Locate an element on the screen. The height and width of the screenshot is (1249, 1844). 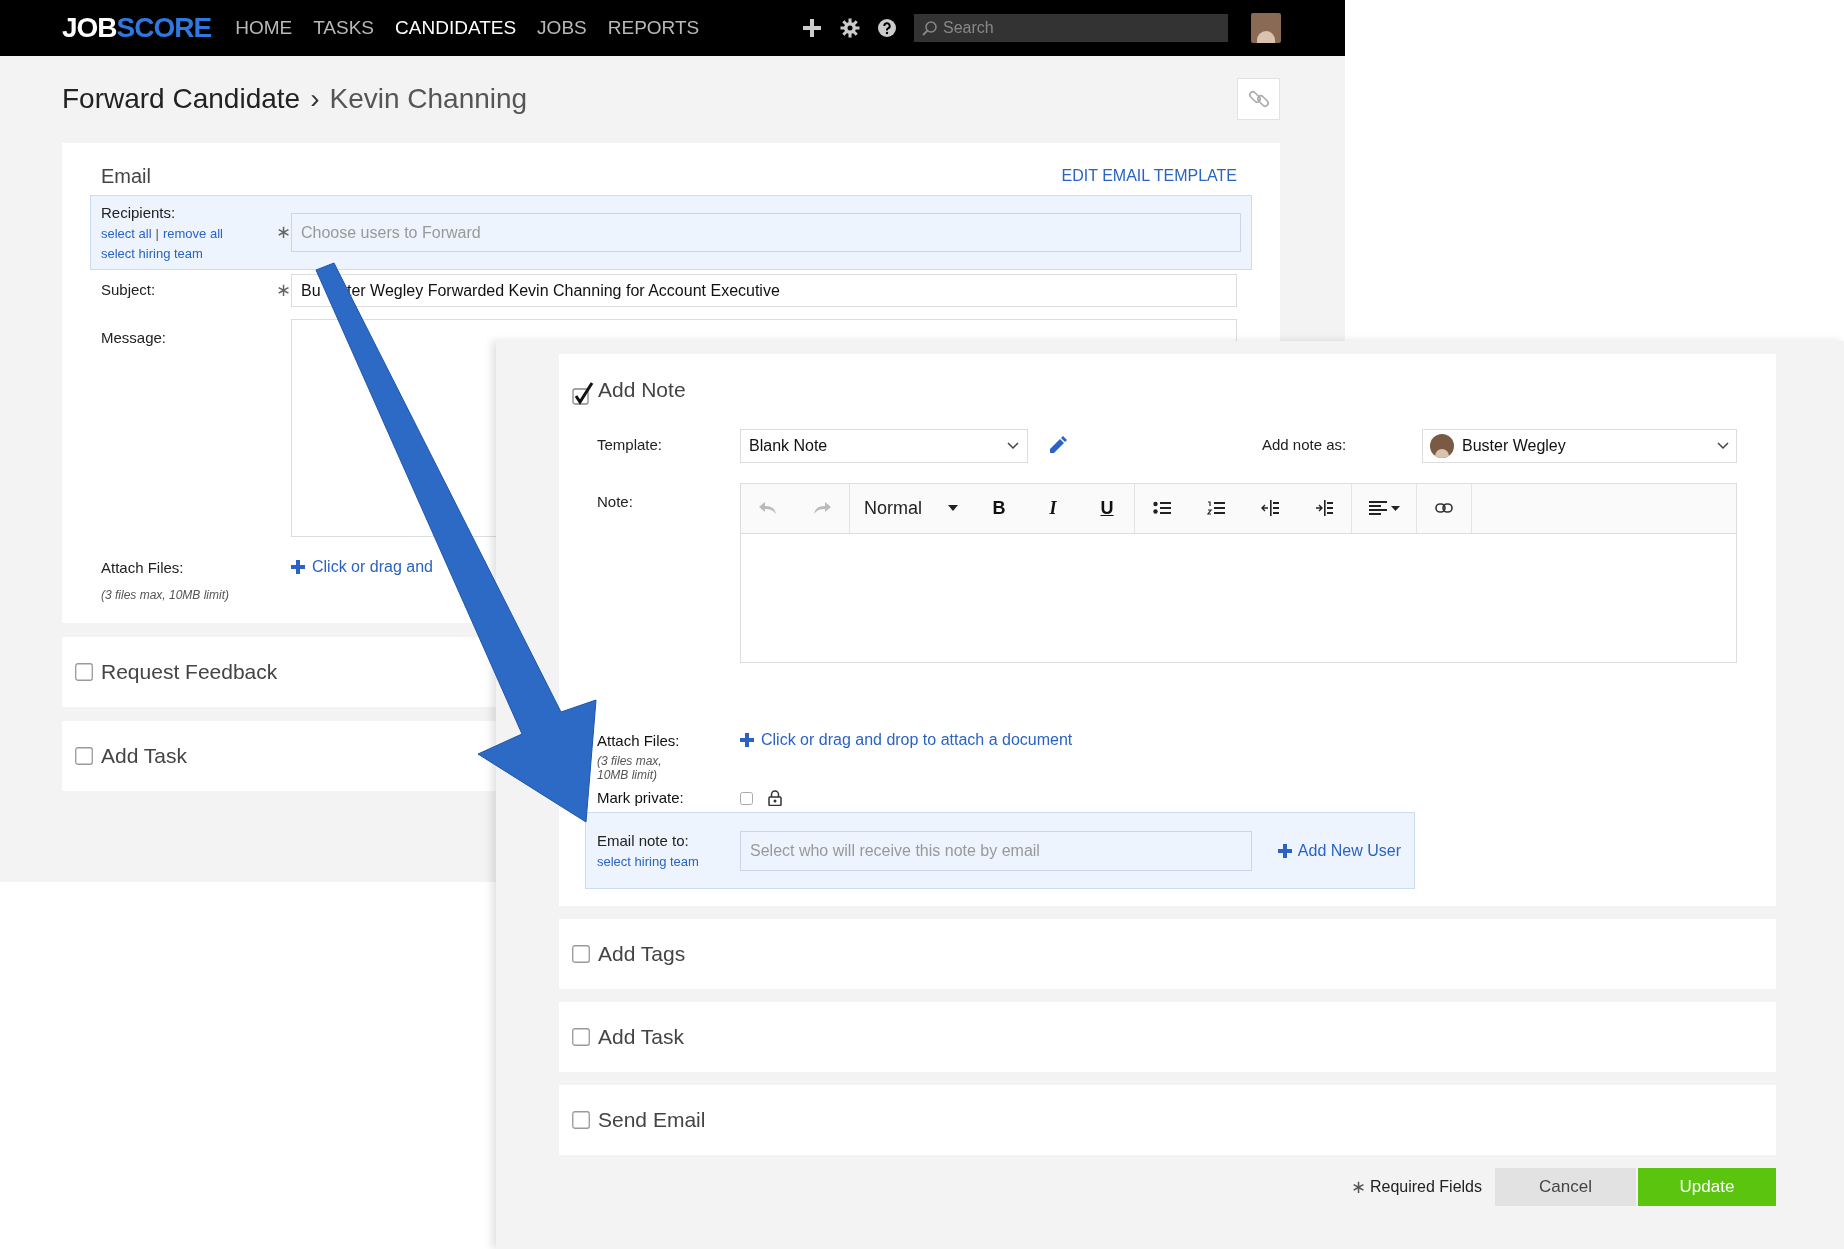
field-label: Mark private: is located at coordinates (641, 797).